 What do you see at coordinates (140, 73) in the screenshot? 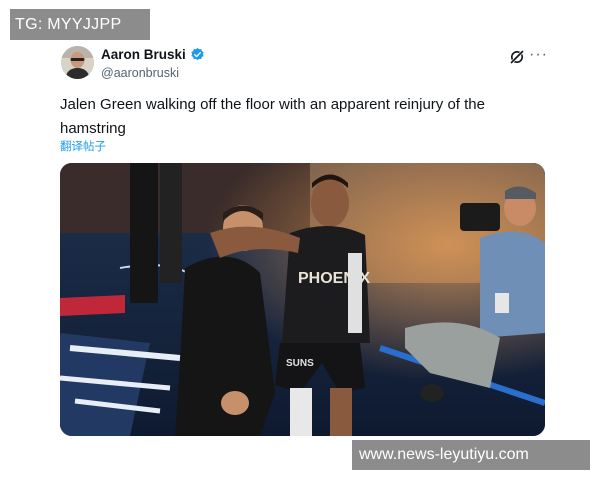
I see `author-handle: @aaronbruski` at bounding box center [140, 73].